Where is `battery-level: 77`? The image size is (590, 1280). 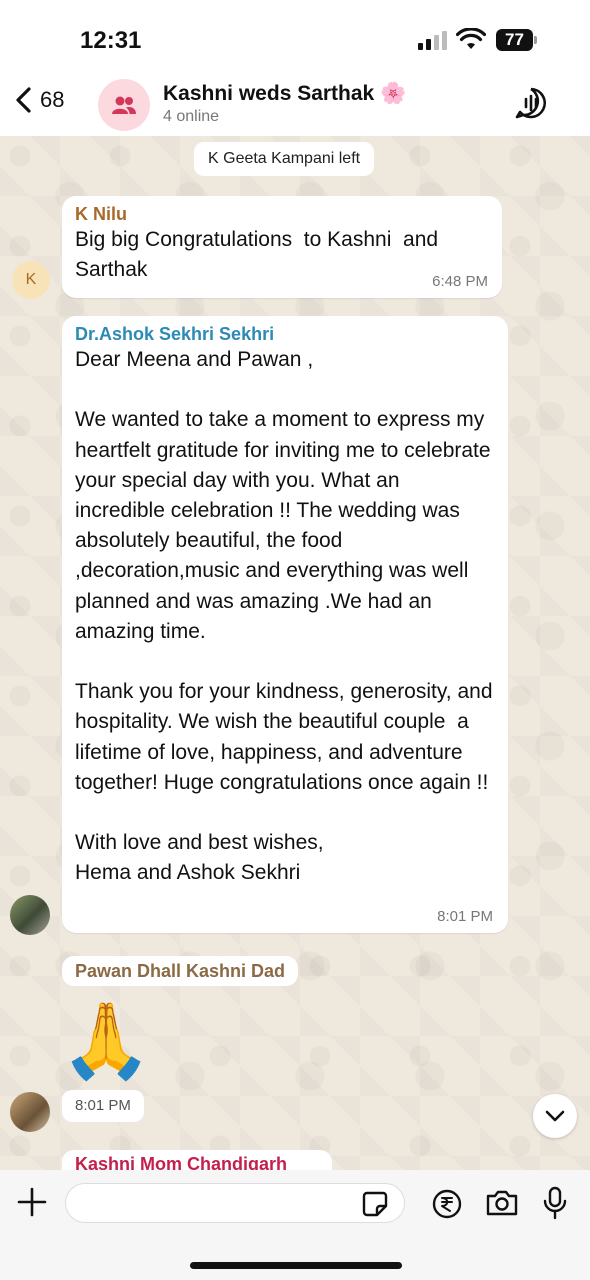 battery-level: 77 is located at coordinates (514, 40).